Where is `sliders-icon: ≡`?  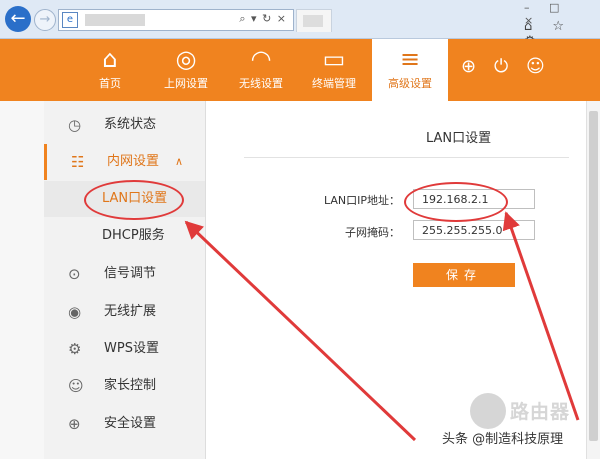 sliders-icon: ≡ is located at coordinates (410, 59).